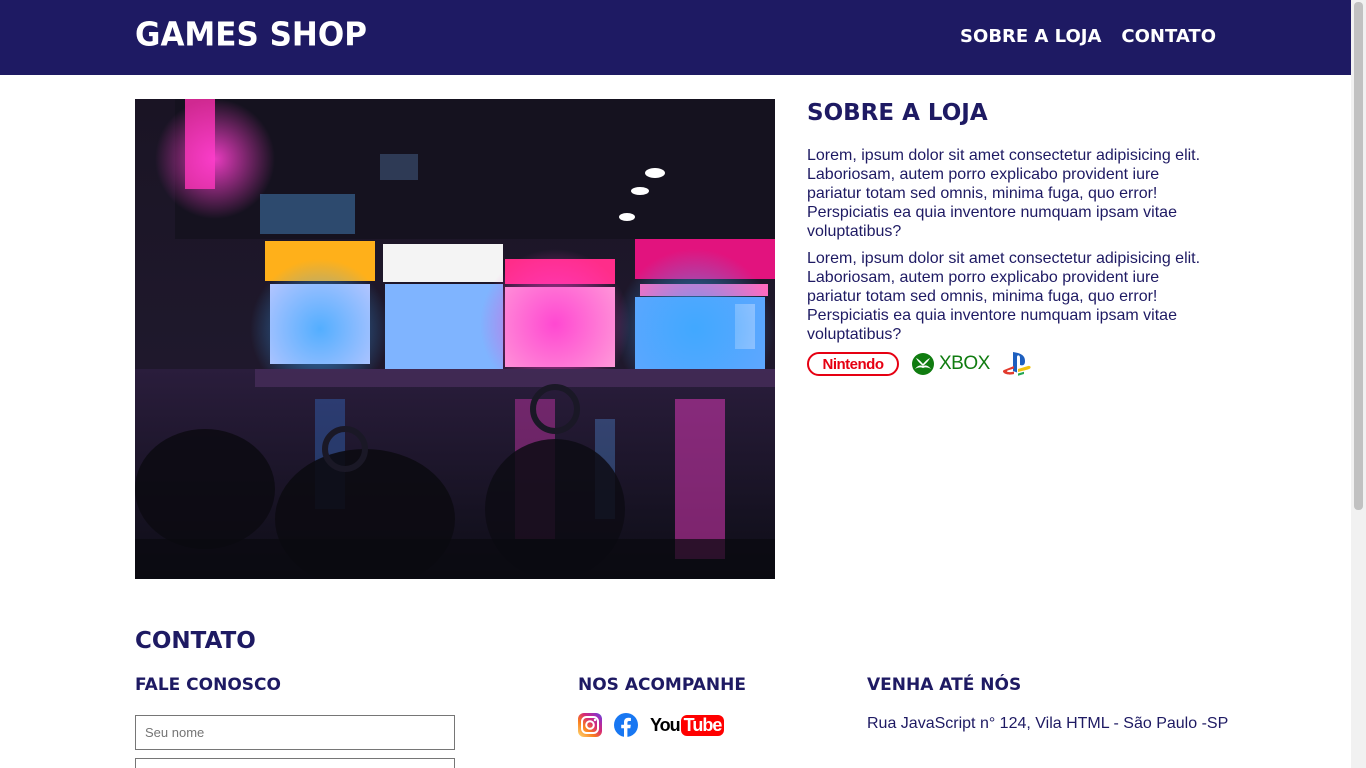  Describe the element at coordinates (208, 685) in the screenshot. I see `contact-form-title: FALE CONOSCO` at that location.